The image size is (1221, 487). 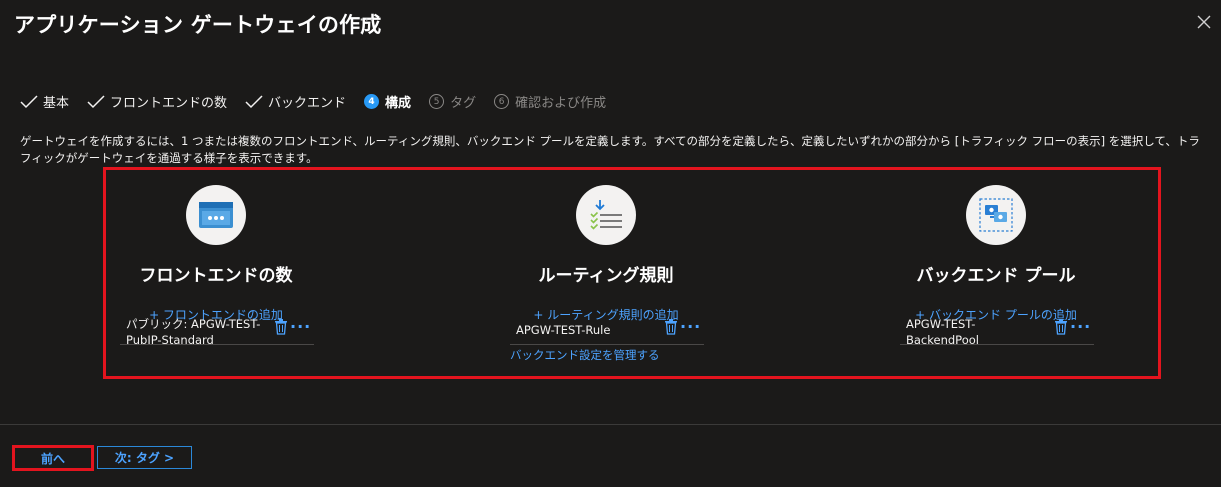 I want to click on frontend-title: フロントエンドの数, so click(x=216, y=276).